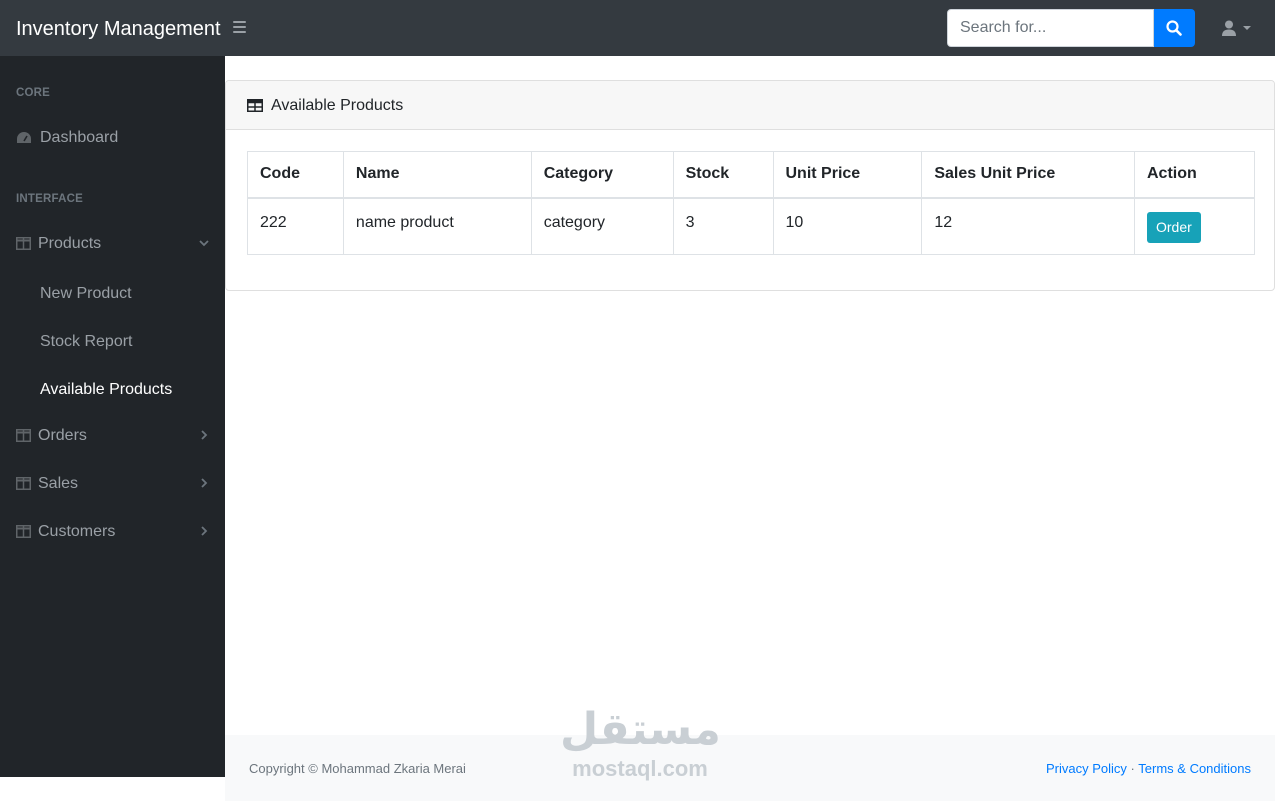 This screenshot has width=1275, height=801. Describe the element at coordinates (1174, 227) in the screenshot. I see `order-button: Order` at that location.